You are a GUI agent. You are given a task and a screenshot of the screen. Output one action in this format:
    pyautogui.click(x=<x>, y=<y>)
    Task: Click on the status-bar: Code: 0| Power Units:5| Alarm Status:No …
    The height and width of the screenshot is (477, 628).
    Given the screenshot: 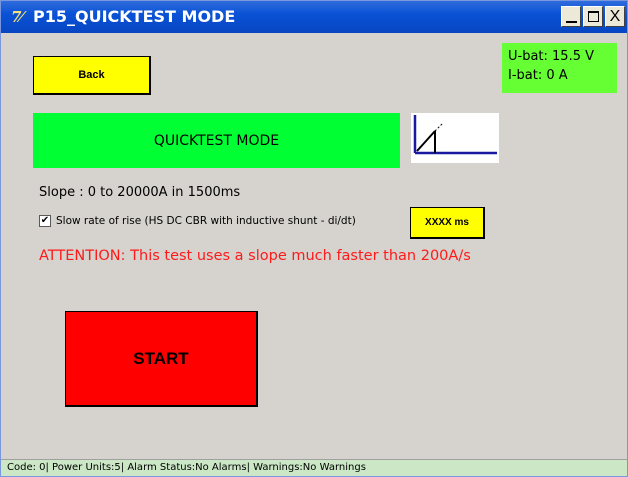 What is the action you would take?
    pyautogui.click(x=314, y=467)
    